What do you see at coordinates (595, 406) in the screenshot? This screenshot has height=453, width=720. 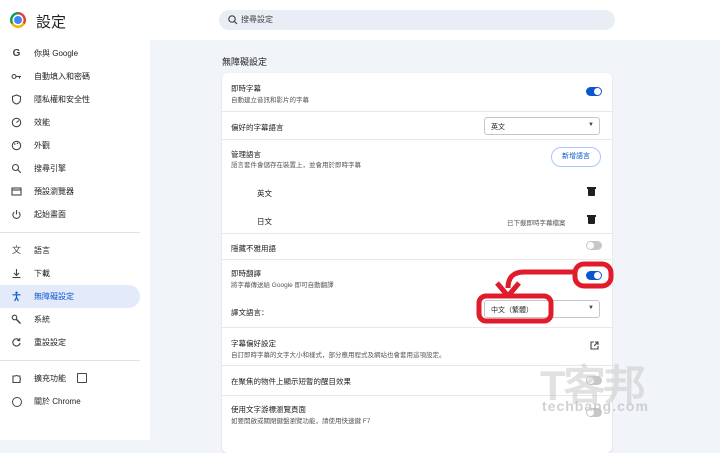 I see `watermark-url: techbang.com` at bounding box center [595, 406].